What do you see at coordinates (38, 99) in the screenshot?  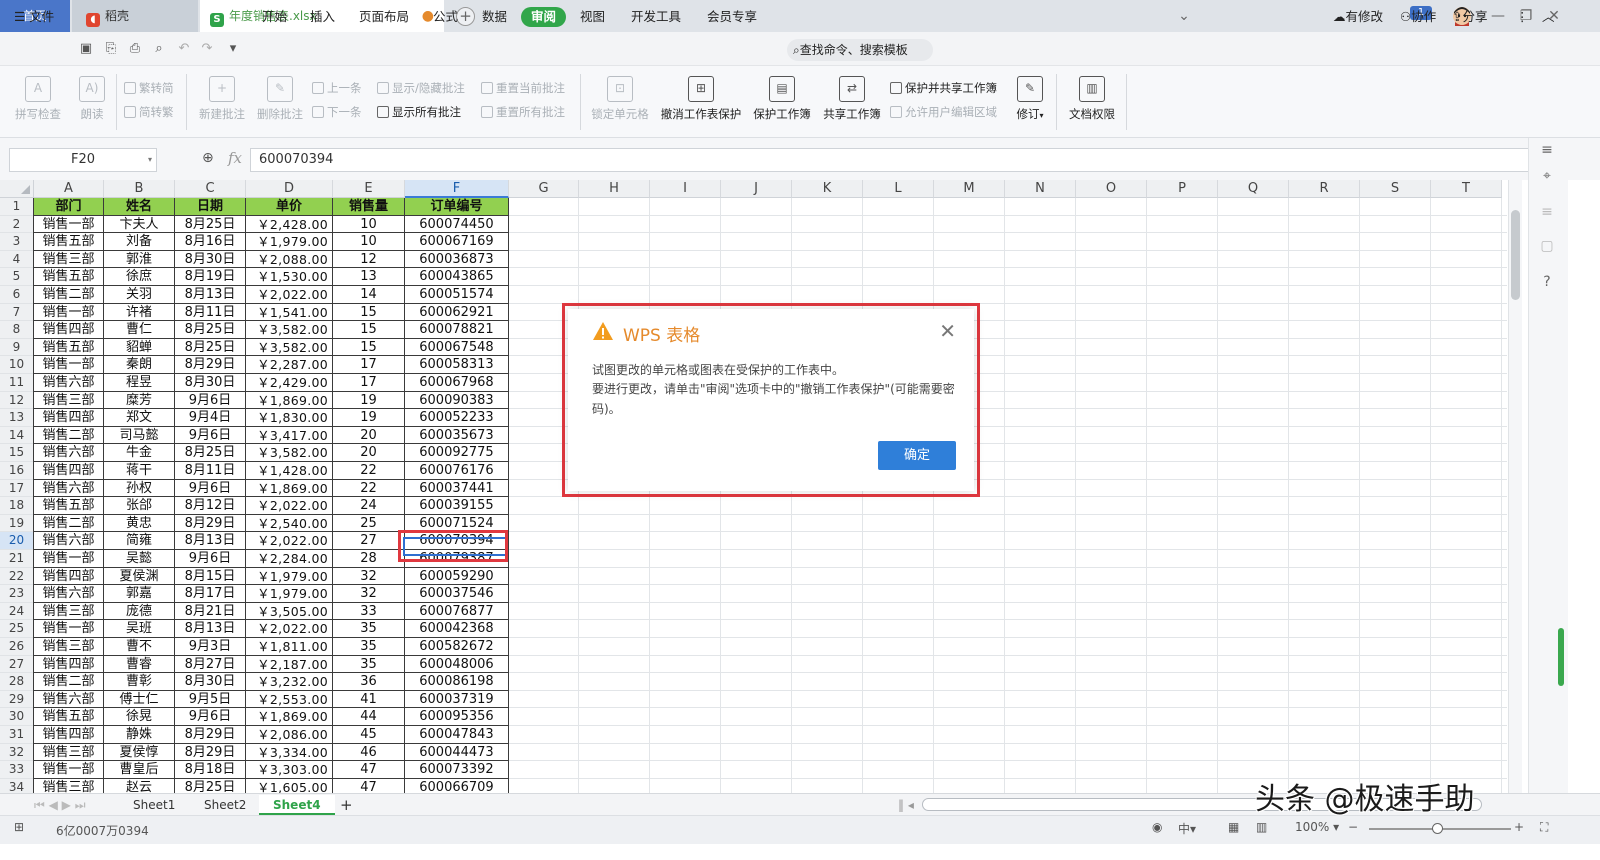 I see `spellcheck-button: A 拼写检查` at bounding box center [38, 99].